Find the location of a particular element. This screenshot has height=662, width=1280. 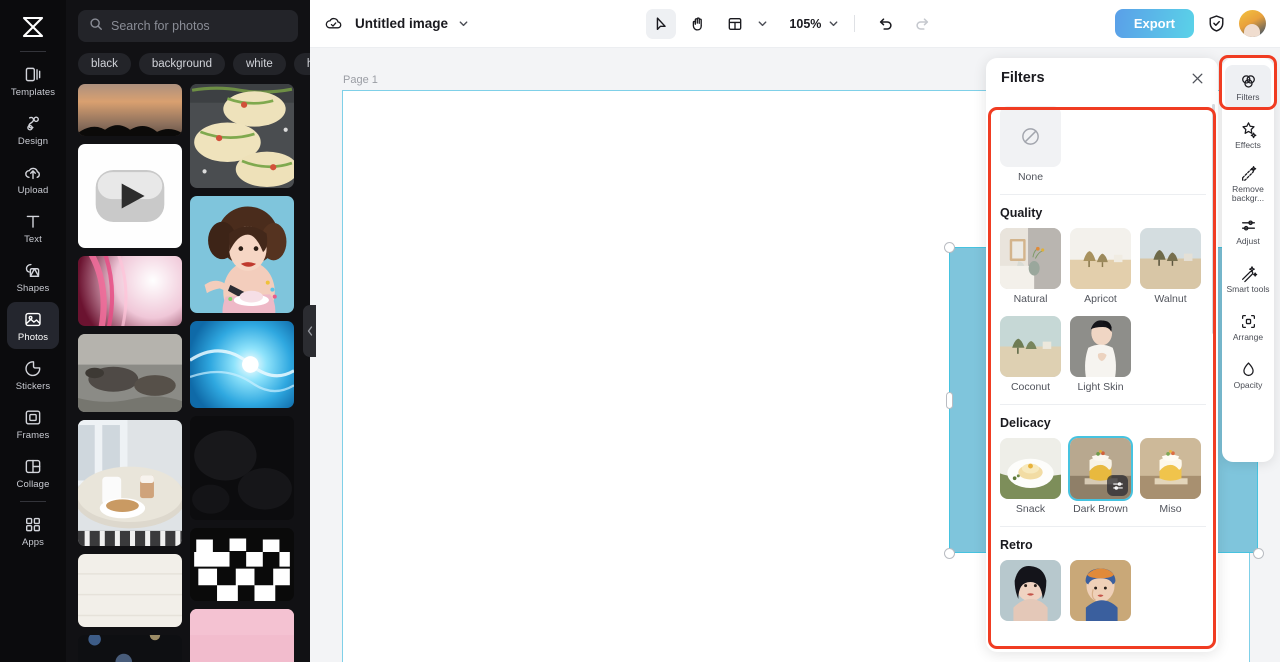

photo-thumbnail-pink-paper-texture is located at coordinates (242, 635).